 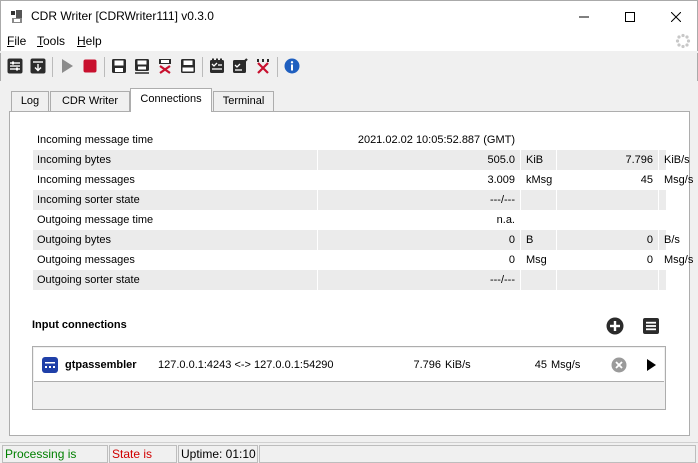 I want to click on title-bar: CDR Writer [CDRWriter111] v0.3.0, so click(x=349, y=15).